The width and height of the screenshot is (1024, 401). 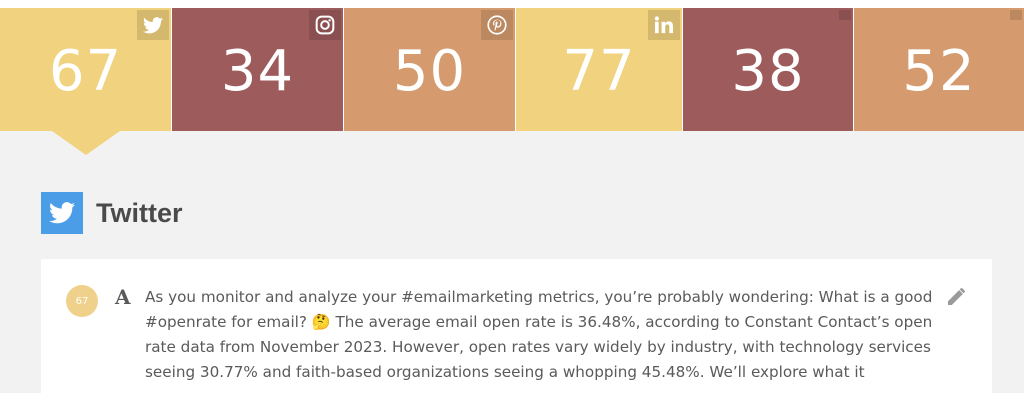 I want to click on tile-score: 50, so click(x=429, y=71).